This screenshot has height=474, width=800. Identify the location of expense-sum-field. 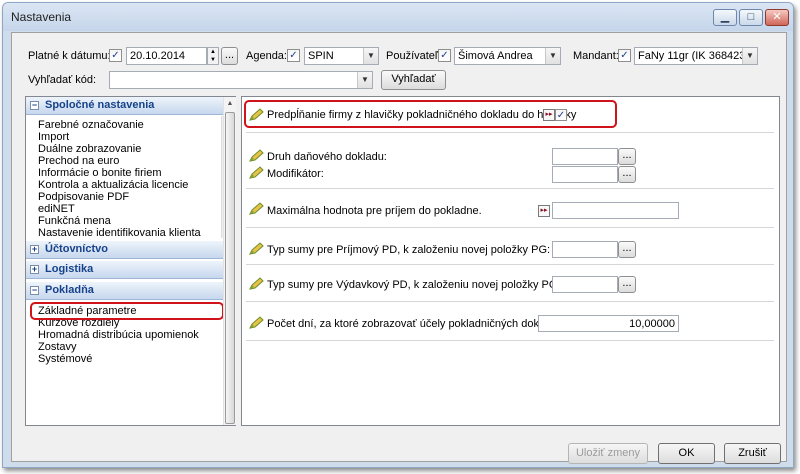
(585, 284).